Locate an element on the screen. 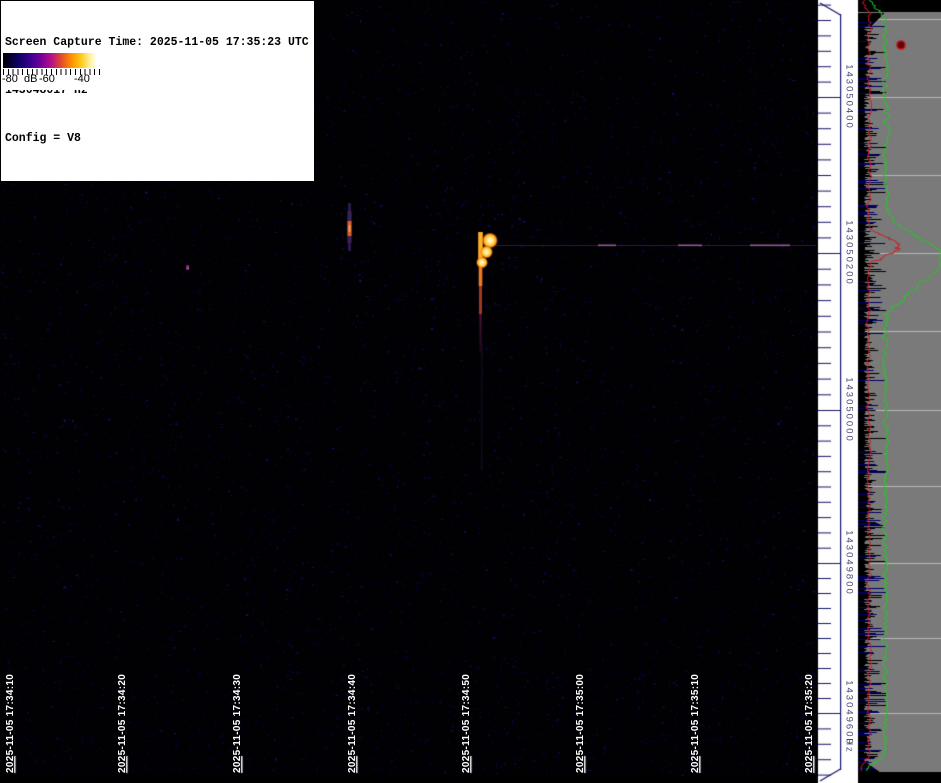  freq-axis-unit: Hz is located at coordinates (849, 746).